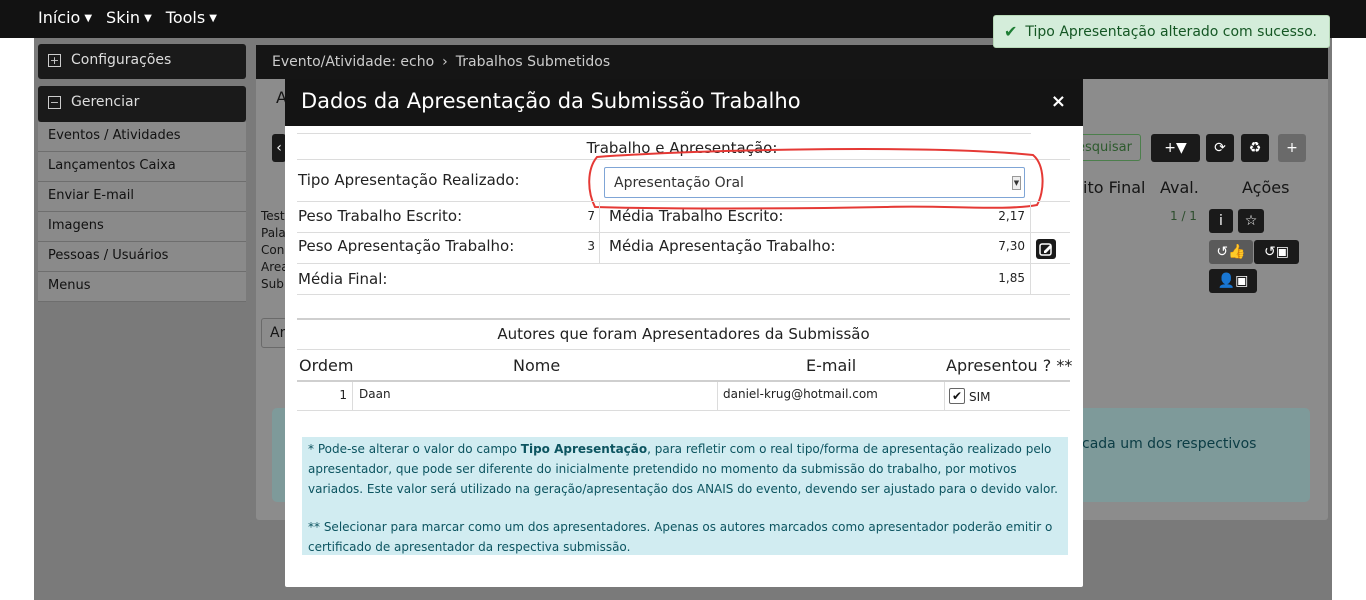  What do you see at coordinates (1169, 444) in the screenshot?
I see `bg-info-fragment: cada um dos respectivos` at bounding box center [1169, 444].